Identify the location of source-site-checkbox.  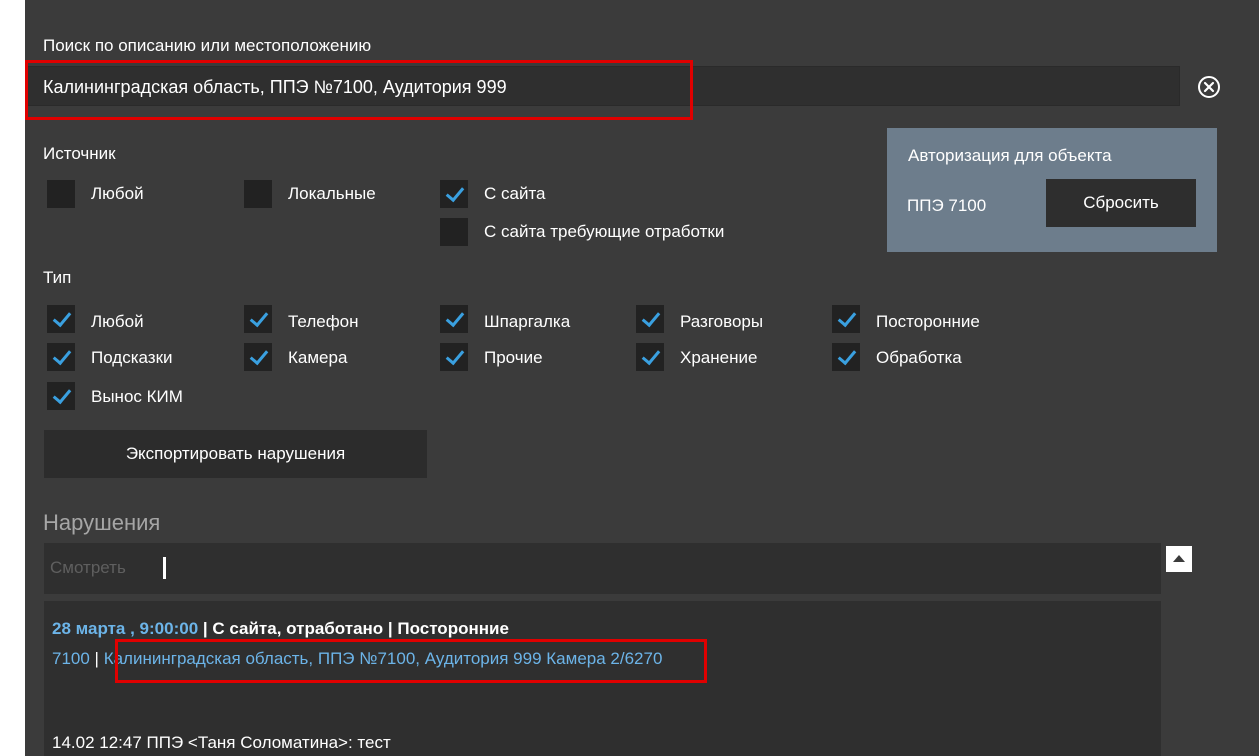
(454, 194).